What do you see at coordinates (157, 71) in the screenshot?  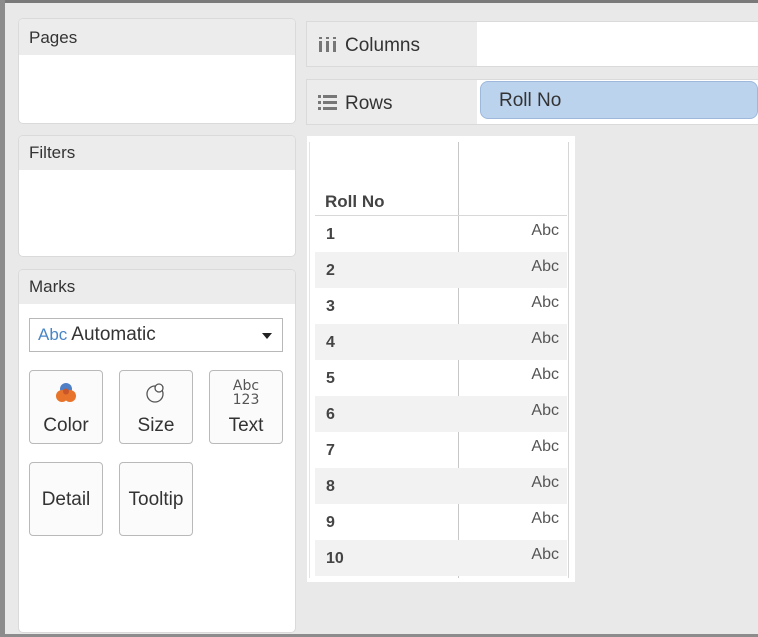 I see `pages-card: Pages` at bounding box center [157, 71].